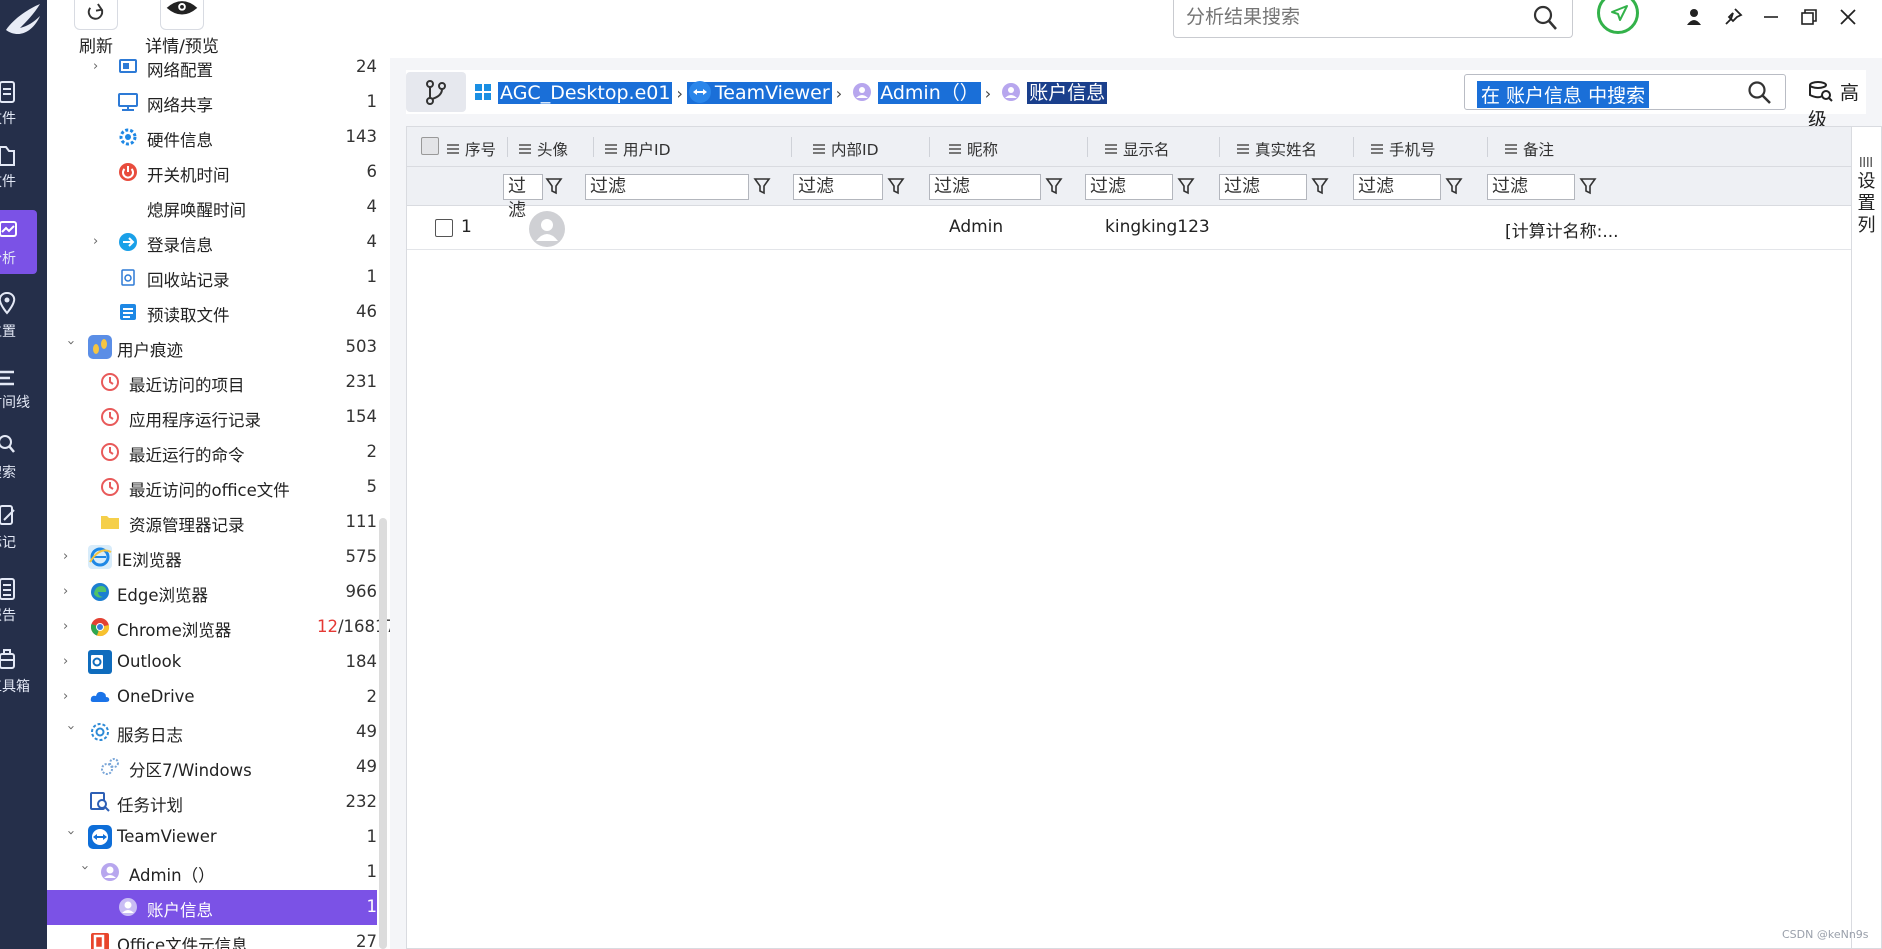 This screenshot has width=1882, height=949. I want to click on breadcrumb-item-account-info: 账户信息, so click(1067, 93).